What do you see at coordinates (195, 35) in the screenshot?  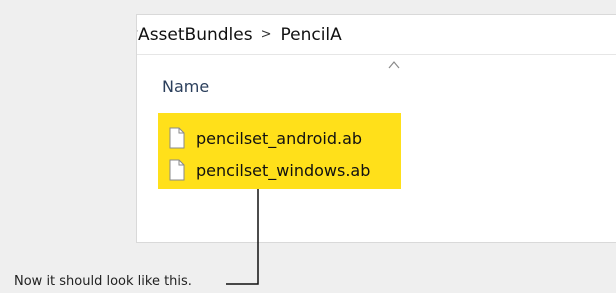 I see `breadcrumb-parent: yAssetBundles` at bounding box center [195, 35].